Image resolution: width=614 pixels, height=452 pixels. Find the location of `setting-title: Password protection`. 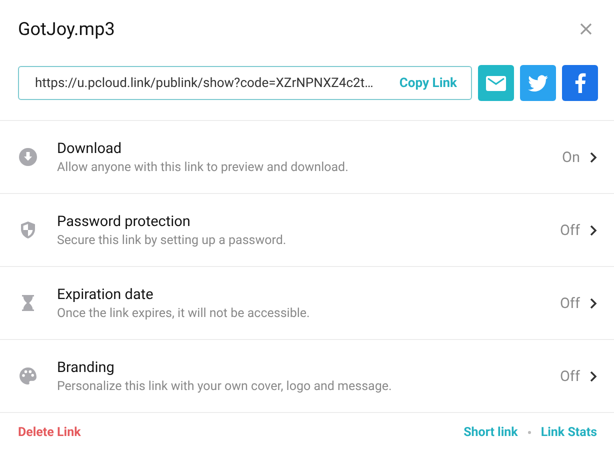

setting-title: Password protection is located at coordinates (124, 221).